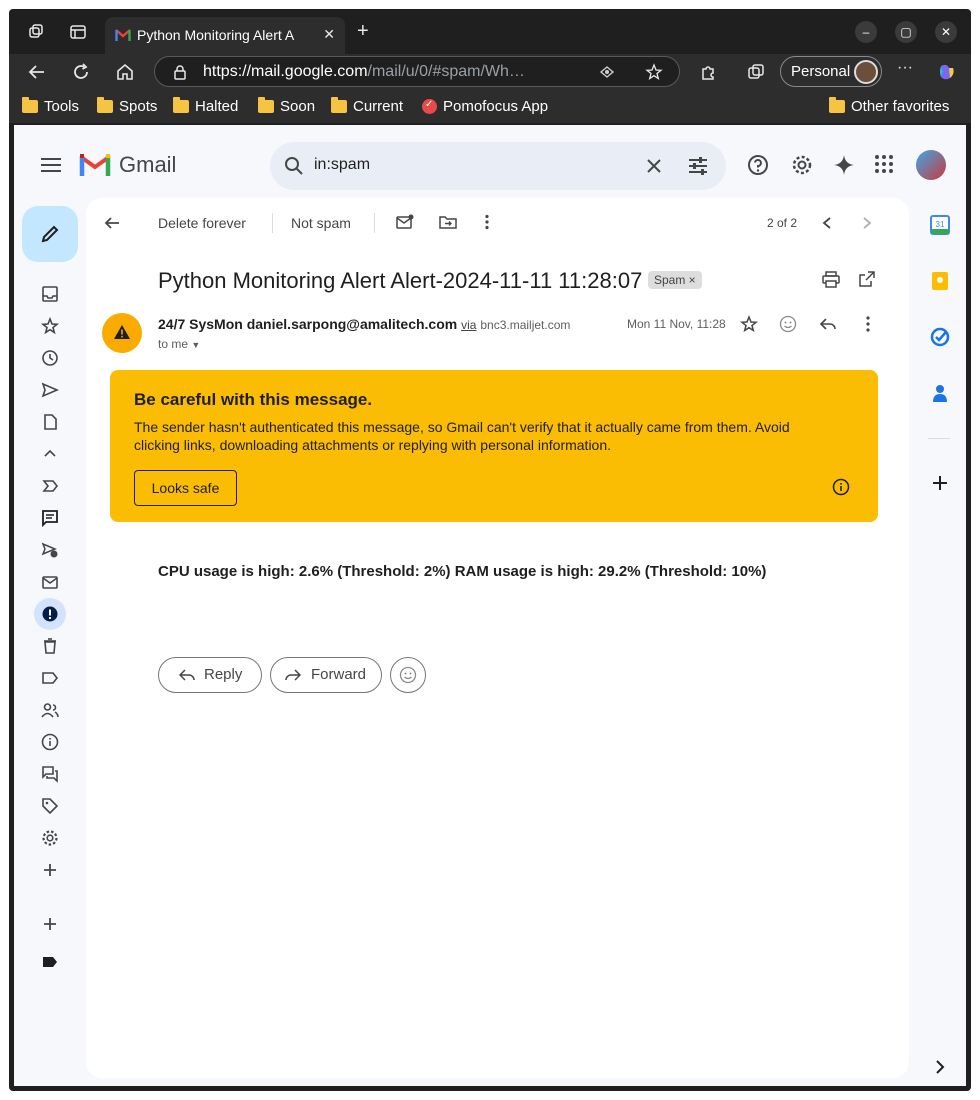  What do you see at coordinates (50, 582) in the screenshot?
I see `all-mail-icon` at bounding box center [50, 582].